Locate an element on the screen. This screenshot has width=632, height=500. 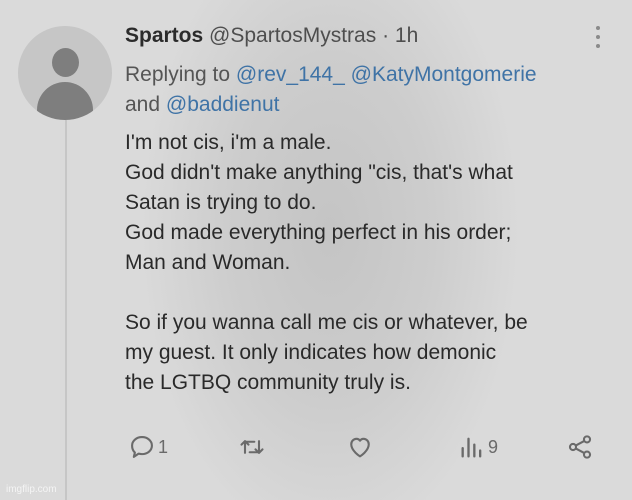
avatar-head is located at coordinates (65, 62).